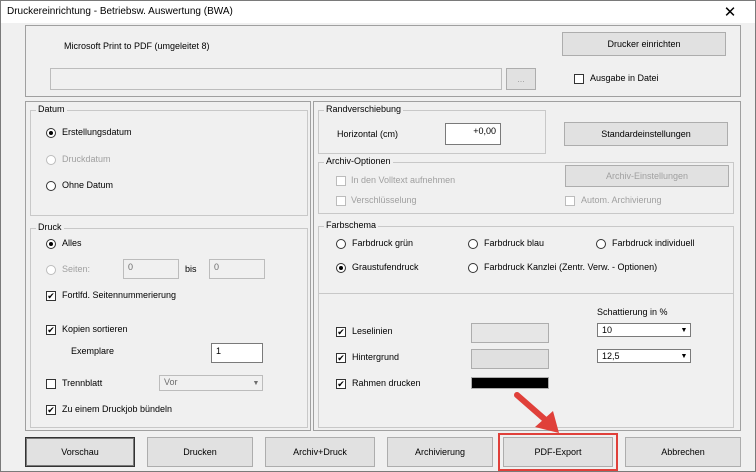 The height and width of the screenshot is (472, 756). I want to click on farbdruck-individuell-label: Farbdruck individuell, so click(653, 243).